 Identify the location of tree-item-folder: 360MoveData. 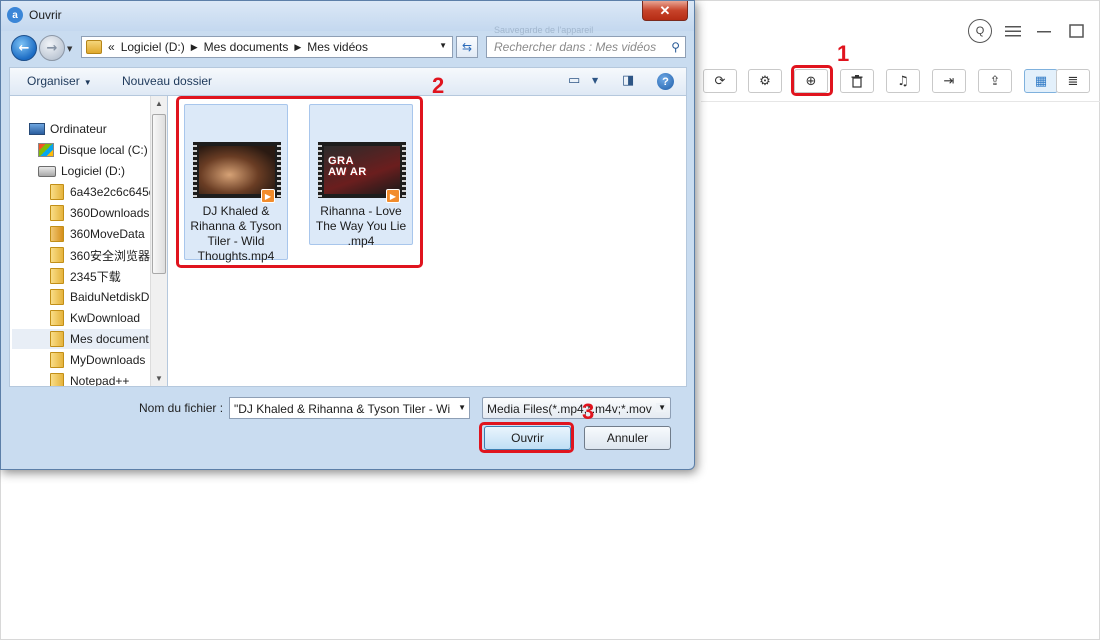
(97, 234).